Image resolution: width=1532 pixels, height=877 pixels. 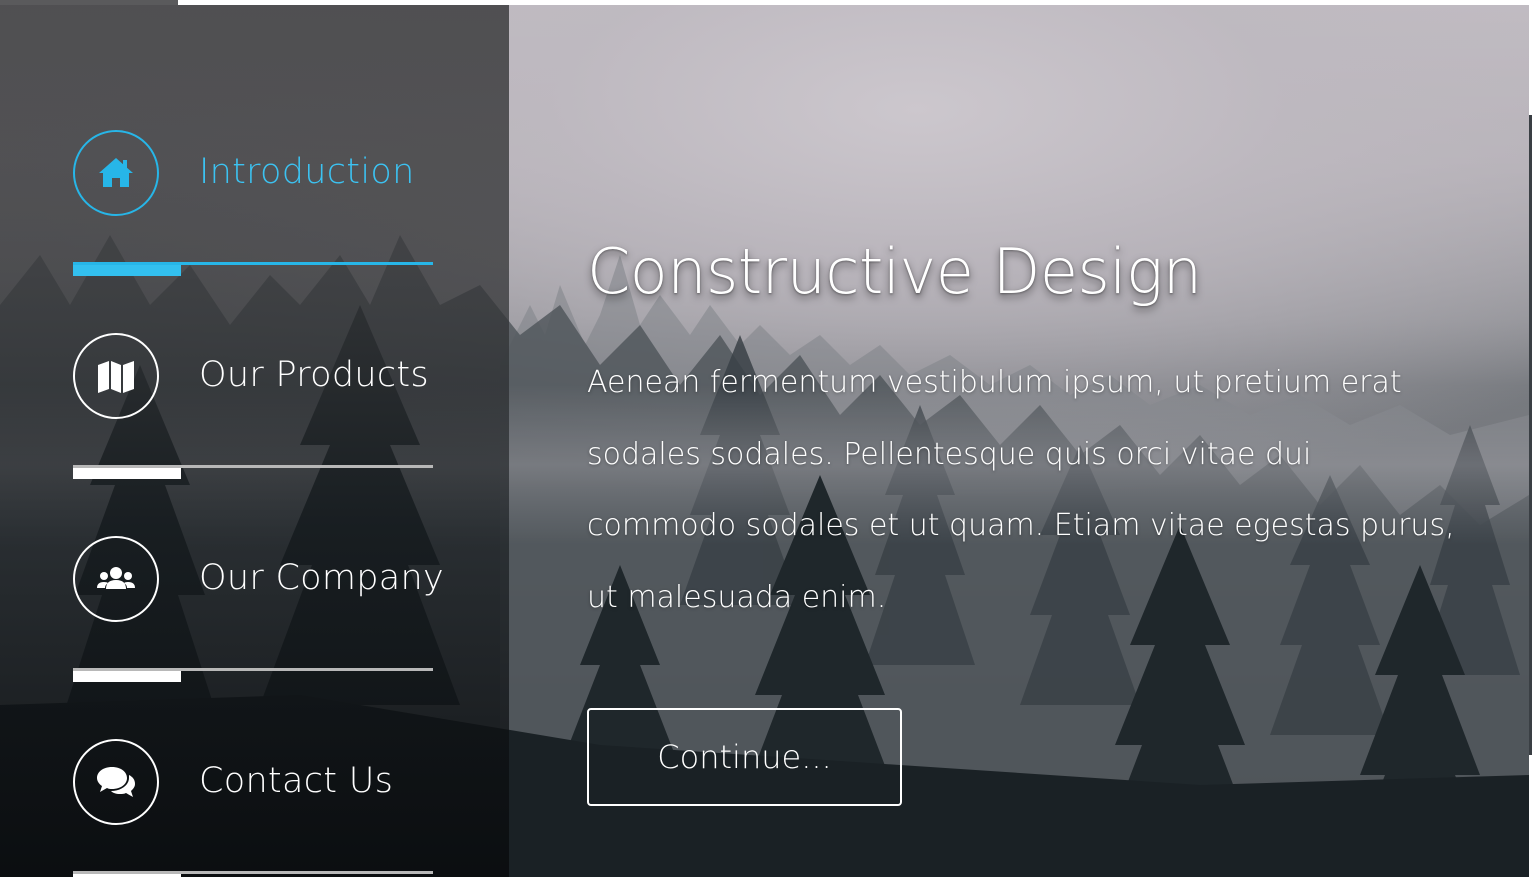 I want to click on progress-our-products, so click(x=253, y=472).